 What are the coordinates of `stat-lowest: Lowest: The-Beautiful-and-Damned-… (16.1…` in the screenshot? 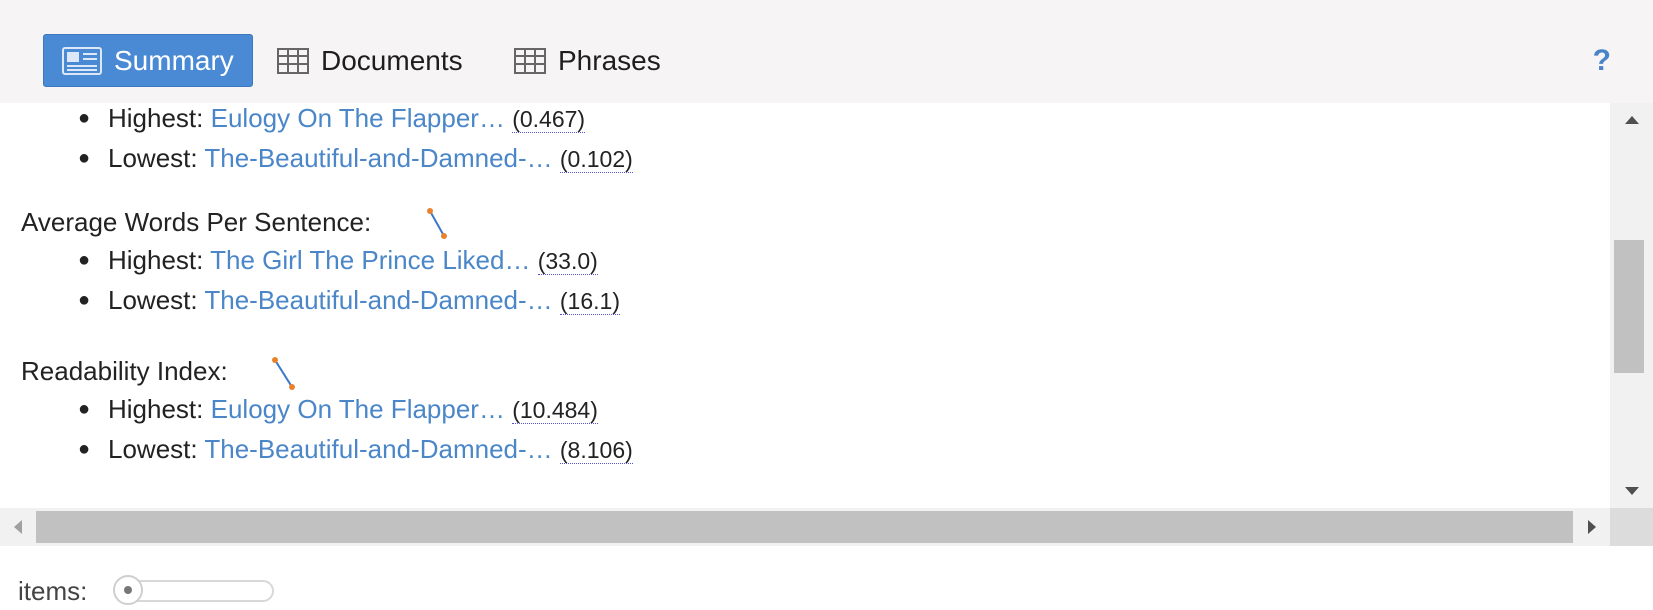 It's located at (364, 300).